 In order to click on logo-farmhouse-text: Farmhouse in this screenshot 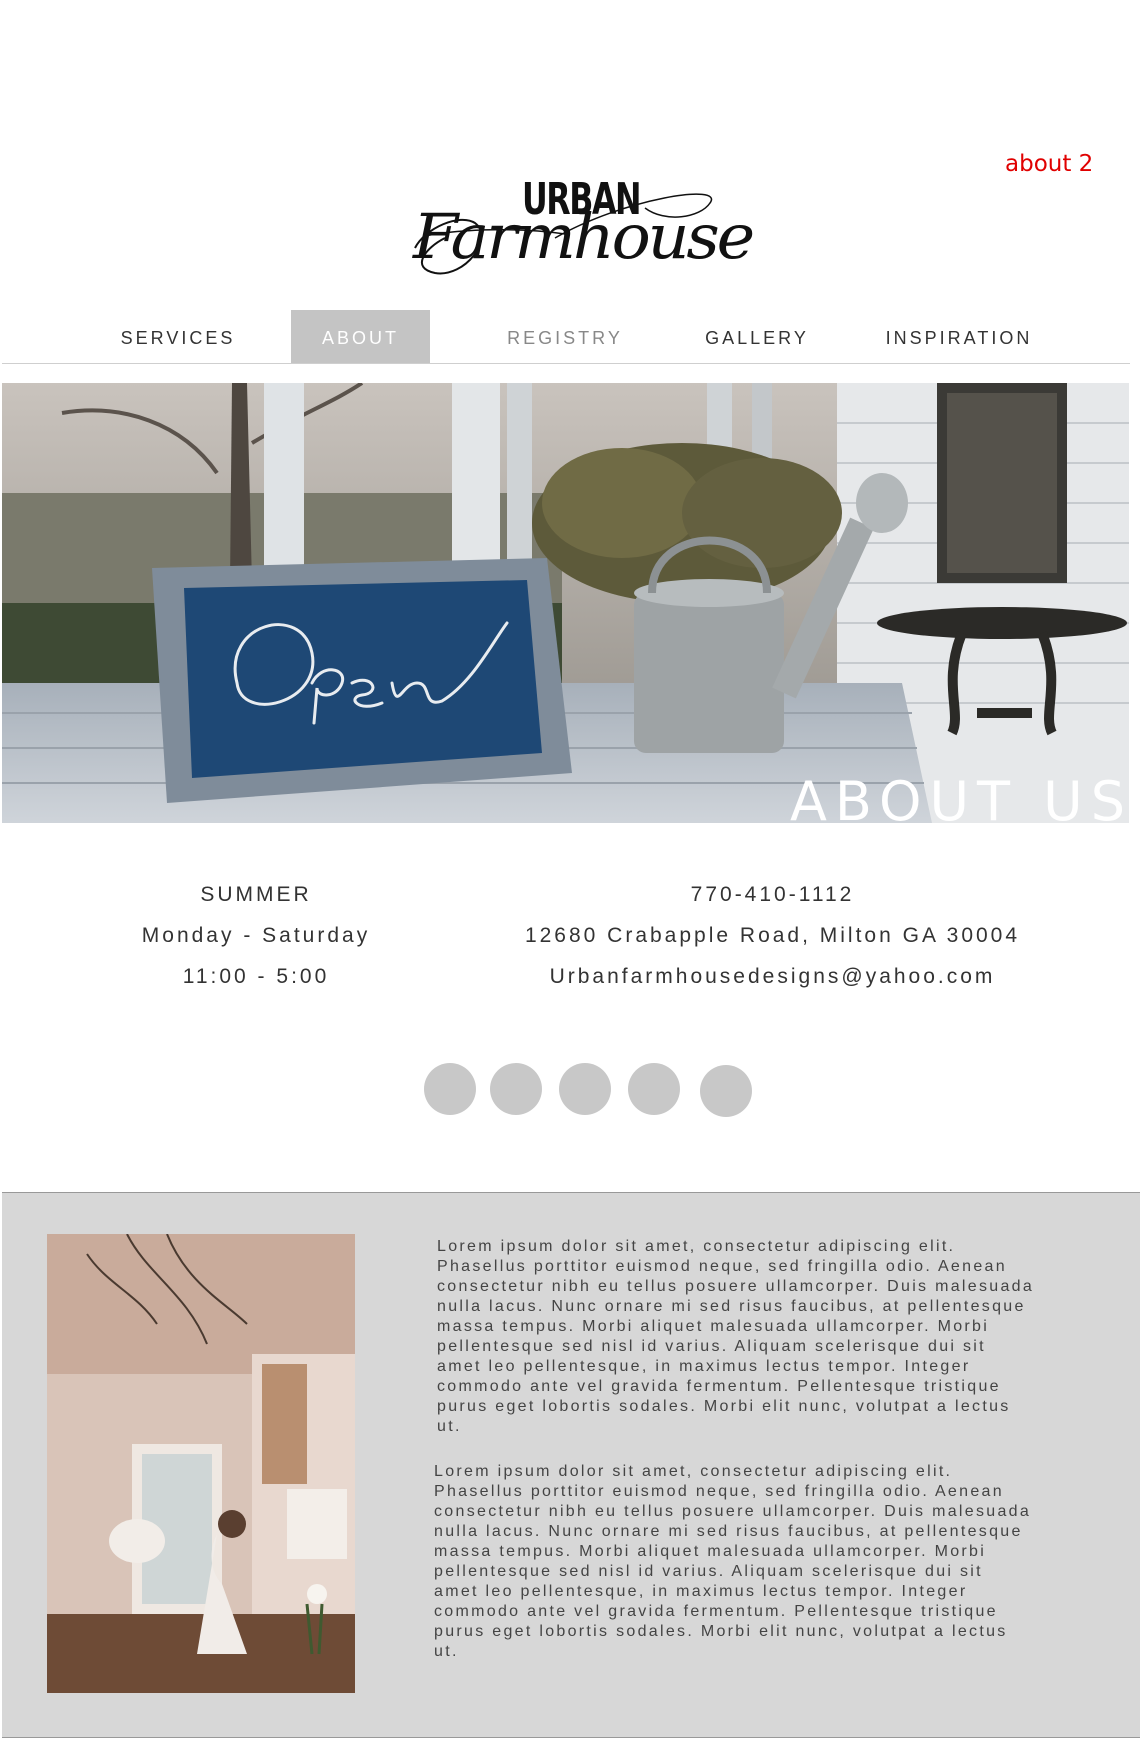, I will do `click(584, 236)`.